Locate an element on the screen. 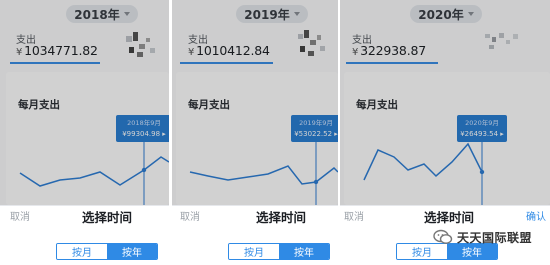 The height and width of the screenshot is (265, 550). confirm-button: 确认 is located at coordinates (536, 215).